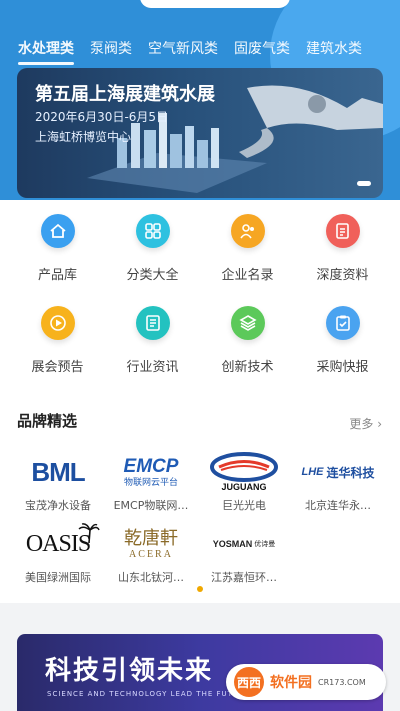  What do you see at coordinates (342, 367) in the screenshot?
I see `grid-item-label: 采购快报` at bounding box center [342, 367].